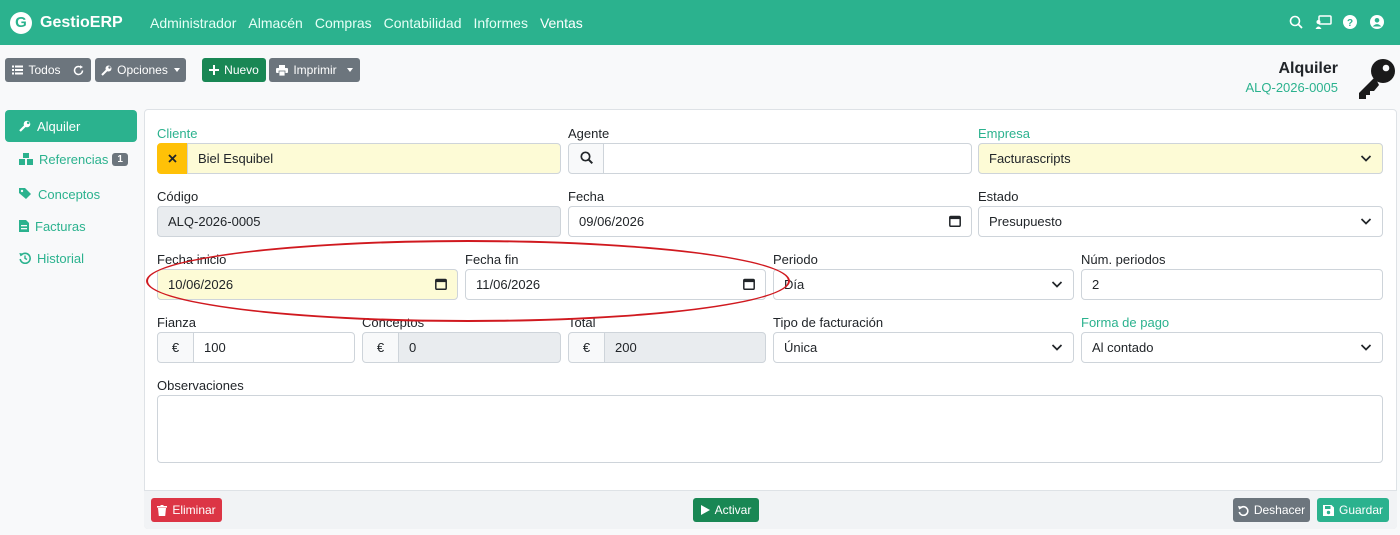 This screenshot has height=535, width=1400. Describe the element at coordinates (705, 510) in the screenshot. I see `play-icon` at that location.